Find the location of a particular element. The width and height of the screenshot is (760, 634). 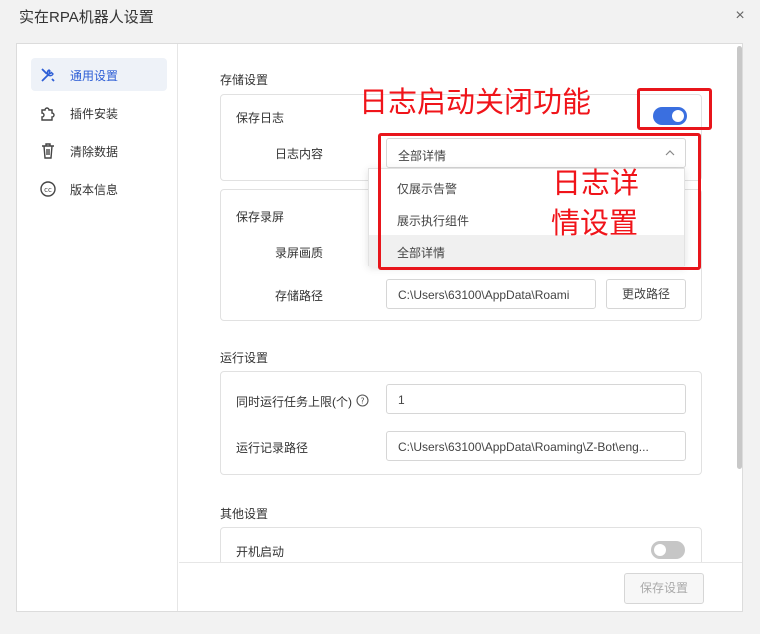

dropdown-annotation-line2: 情设置 is located at coordinates (595, 223).